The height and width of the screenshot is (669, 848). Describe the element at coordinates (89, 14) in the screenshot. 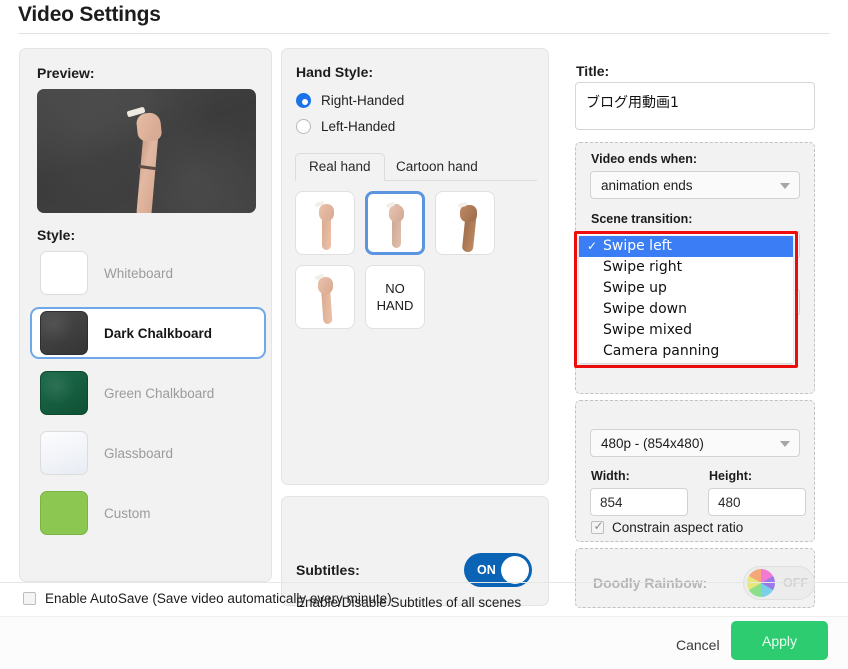

I see `page-title: Video Settings` at that location.